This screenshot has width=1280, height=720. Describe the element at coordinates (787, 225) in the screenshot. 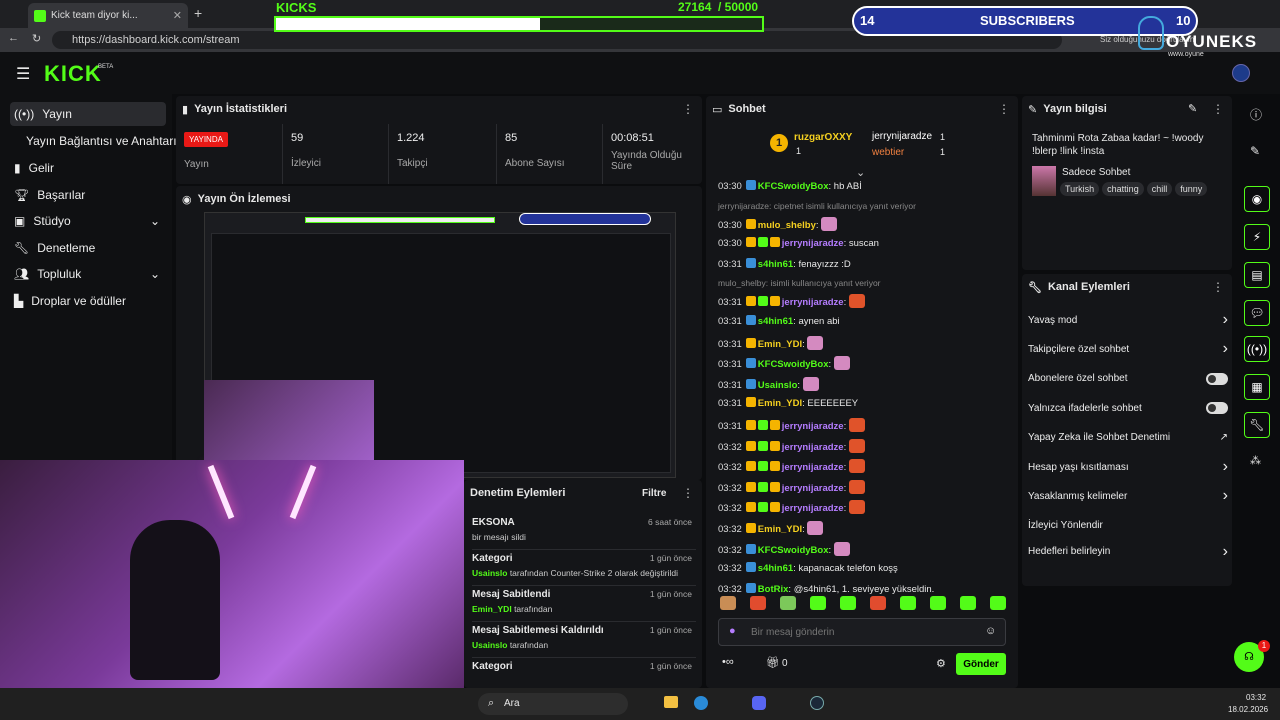

I see `chat-username: mulo_shelby` at that location.